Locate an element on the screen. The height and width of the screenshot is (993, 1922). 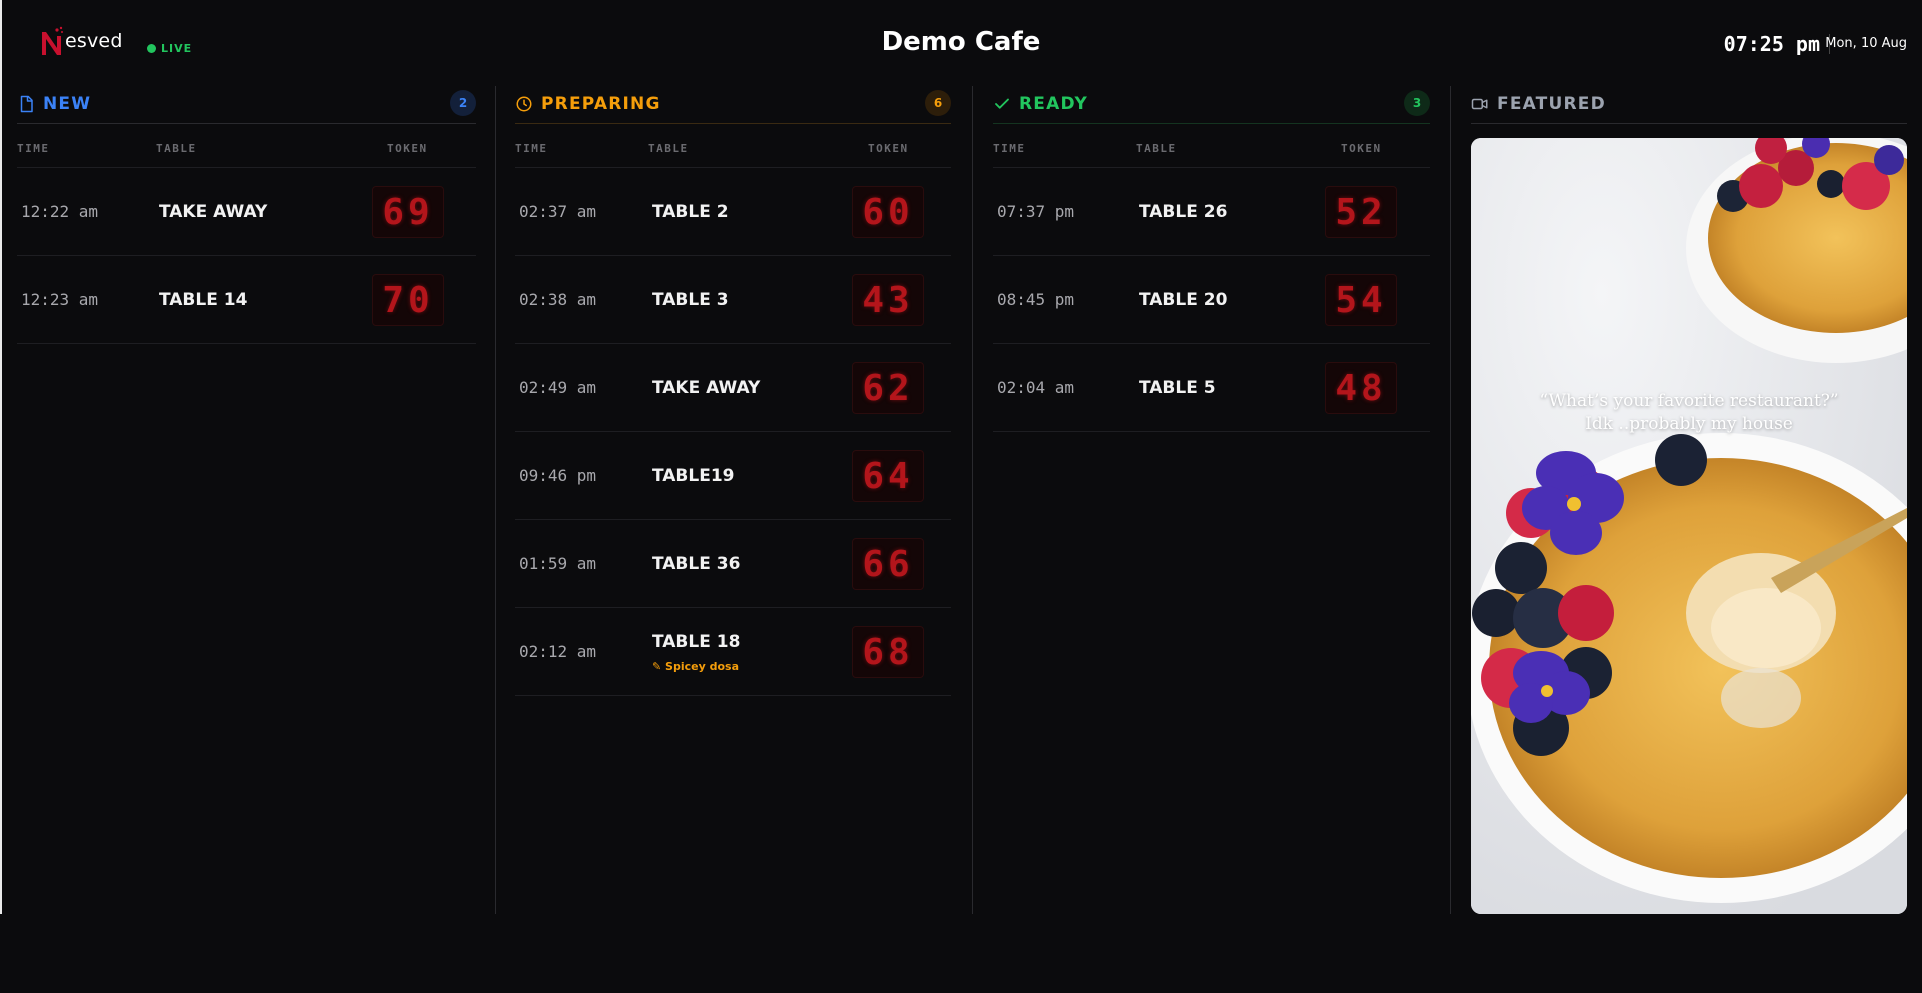
order-table: TABLE 36 is located at coordinates (696, 564).